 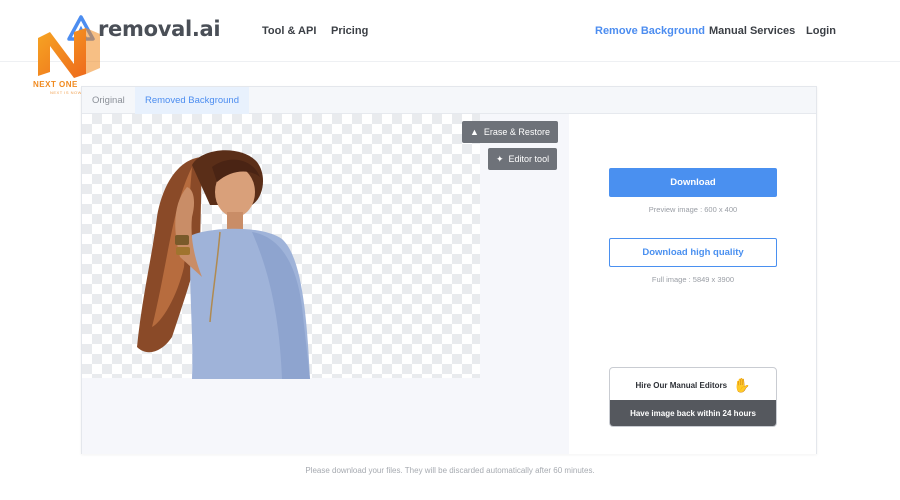 I want to click on nav-tool-api: Tool & API, so click(x=289, y=31).